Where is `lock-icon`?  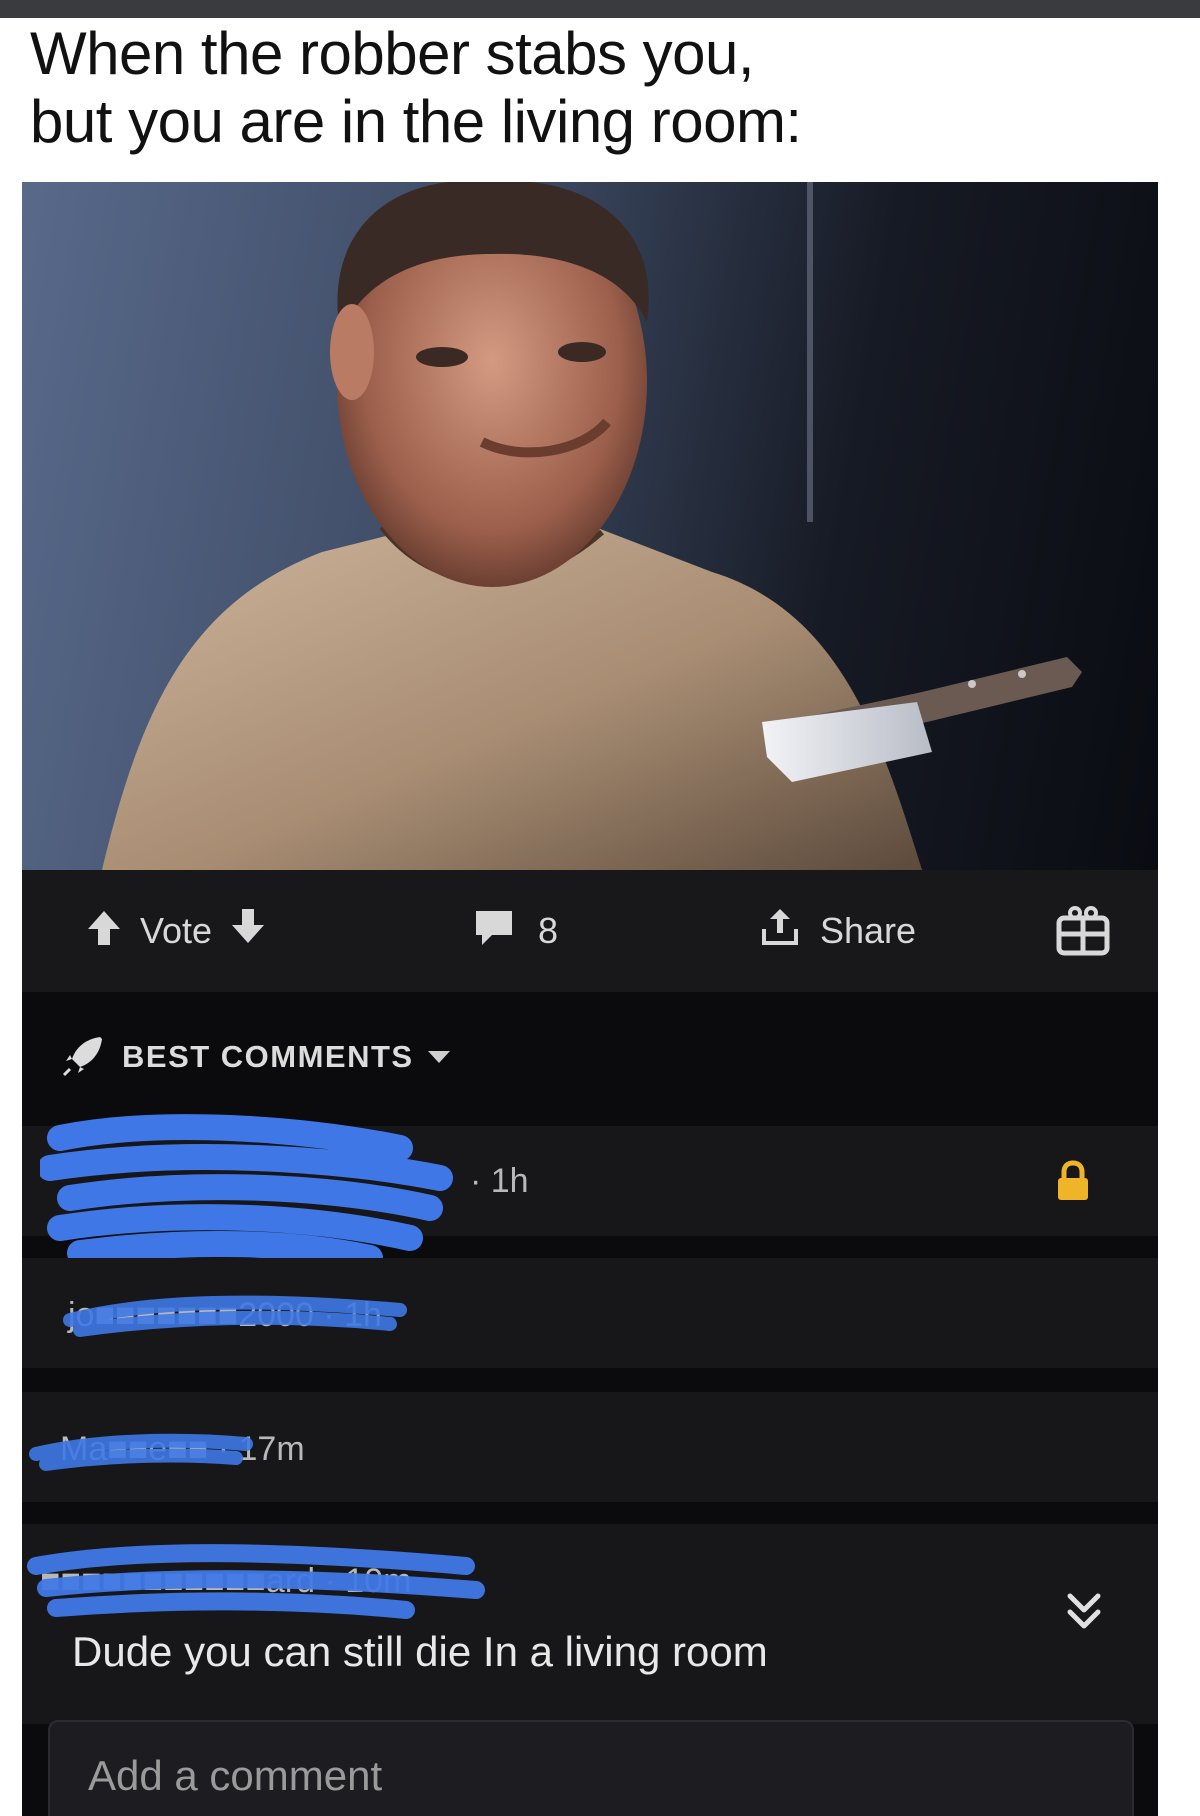 lock-icon is located at coordinates (1073, 1181).